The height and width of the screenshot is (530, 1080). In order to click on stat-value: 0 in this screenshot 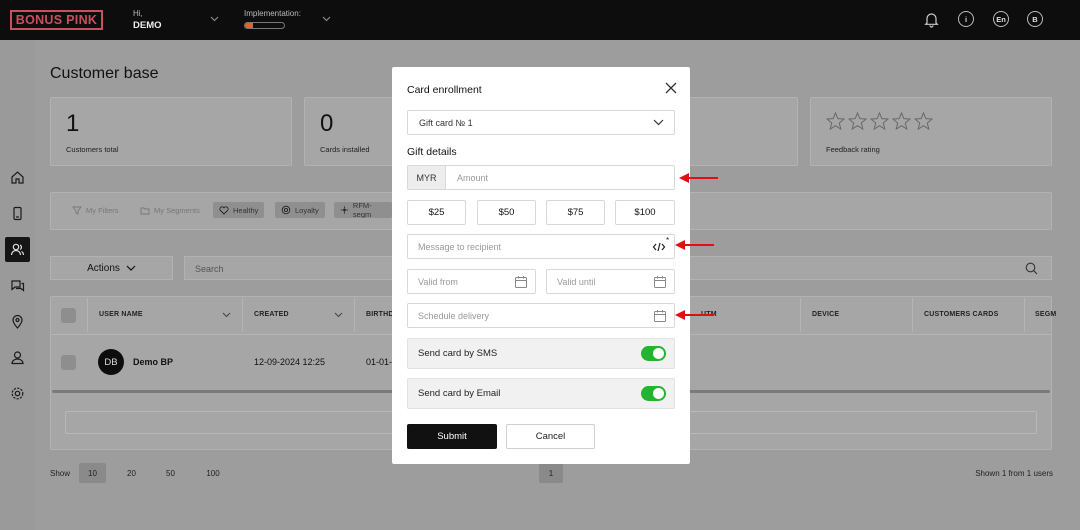, I will do `click(327, 123)`.